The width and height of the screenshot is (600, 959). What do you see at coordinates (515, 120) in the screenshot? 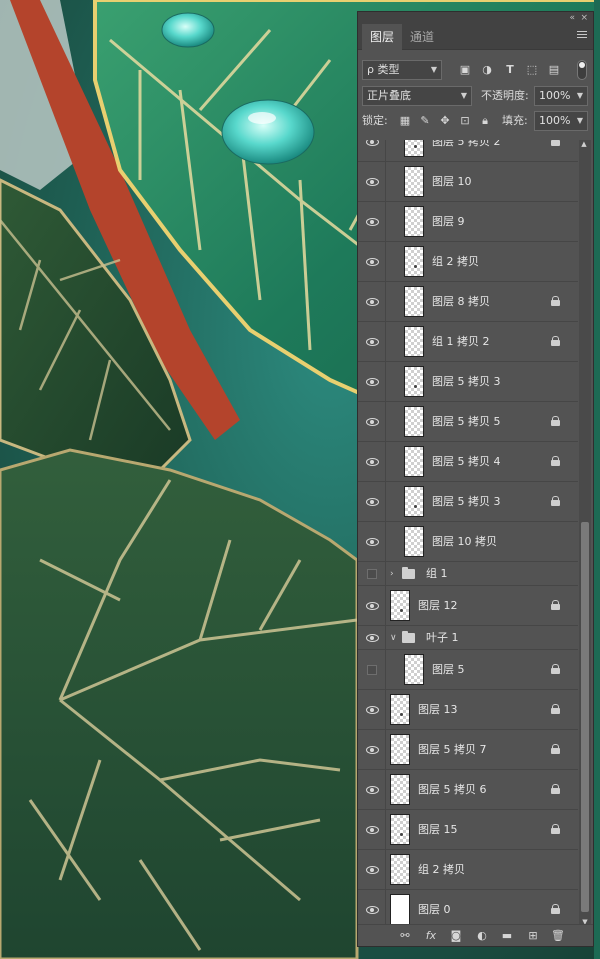
I see `fill-label: 填充:` at bounding box center [515, 120].